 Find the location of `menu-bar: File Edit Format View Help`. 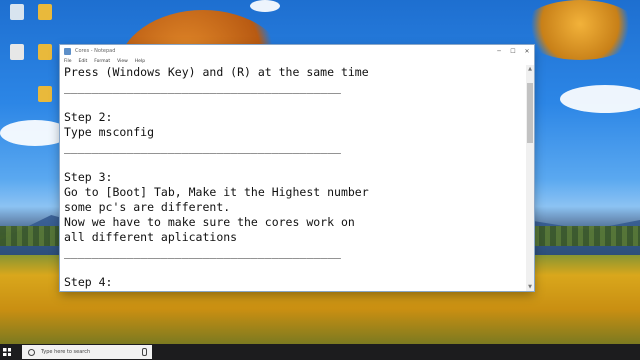

menu-bar: File Edit Format View Help is located at coordinates (297, 61).